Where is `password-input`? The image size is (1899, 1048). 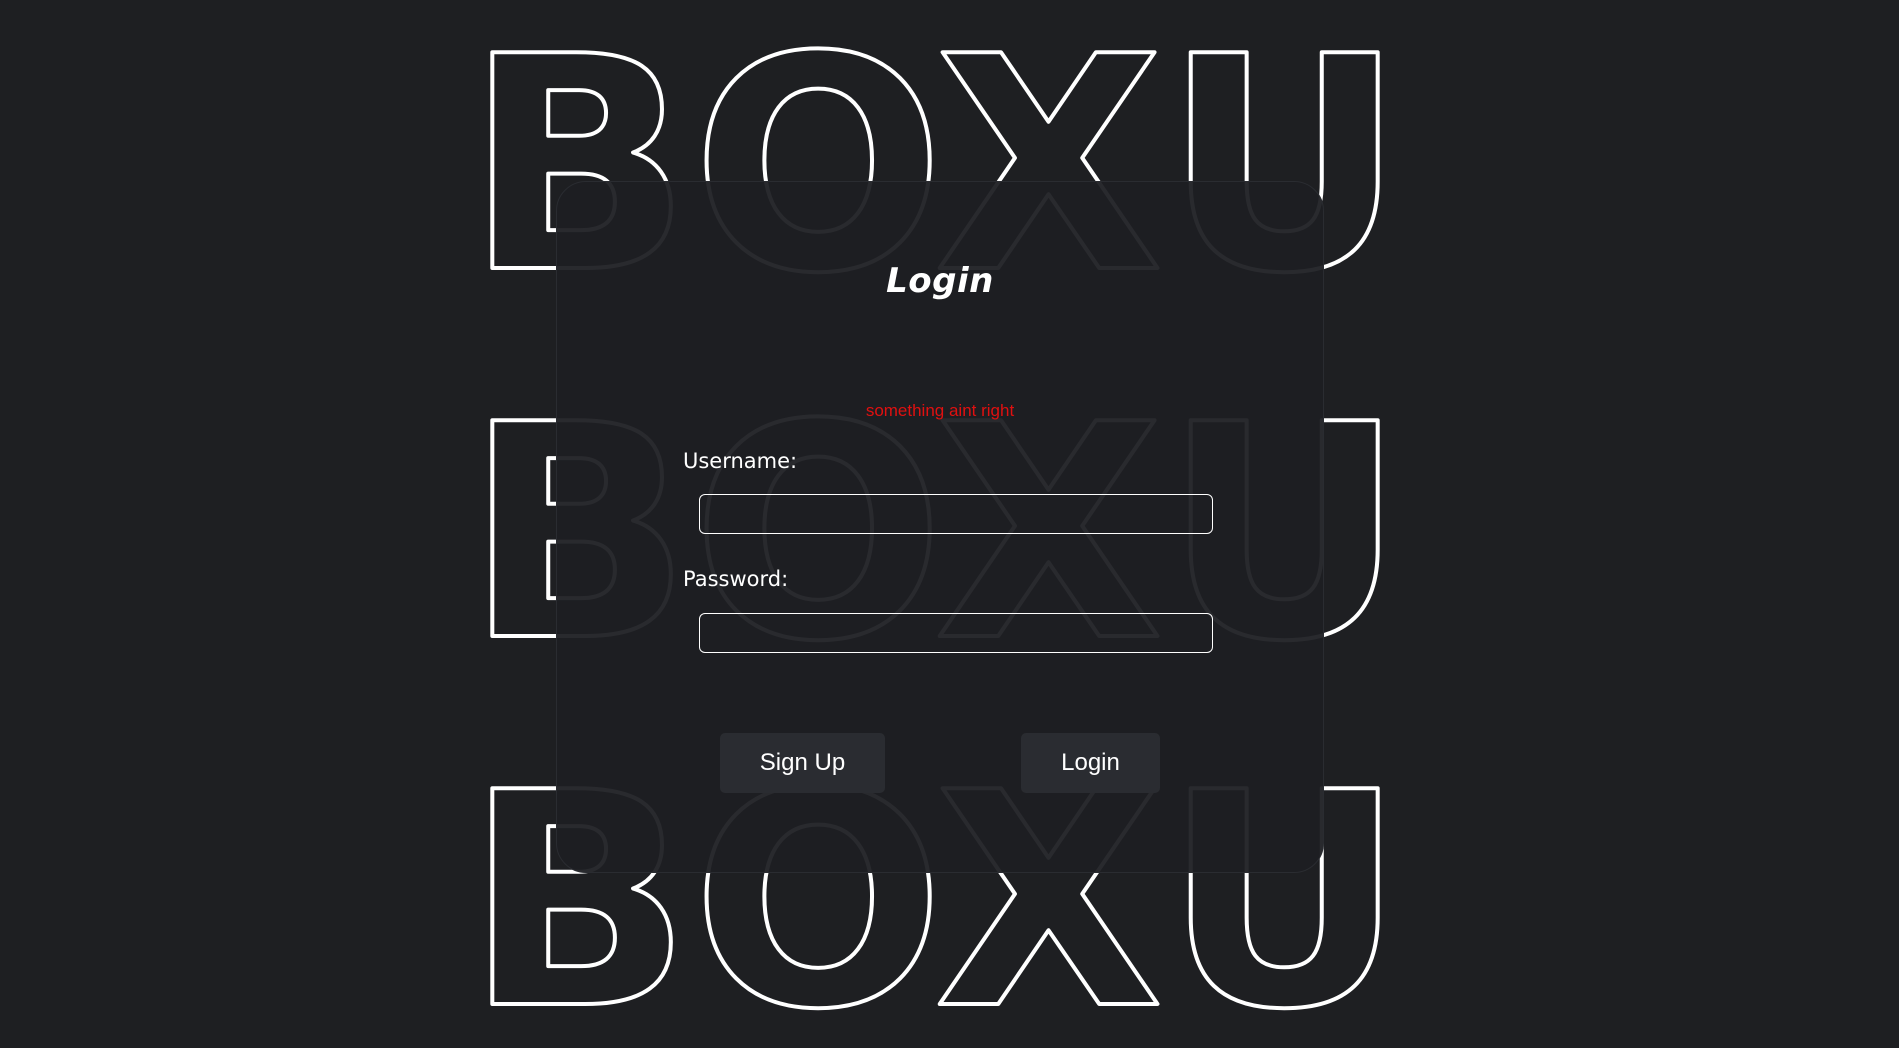 password-input is located at coordinates (956, 633).